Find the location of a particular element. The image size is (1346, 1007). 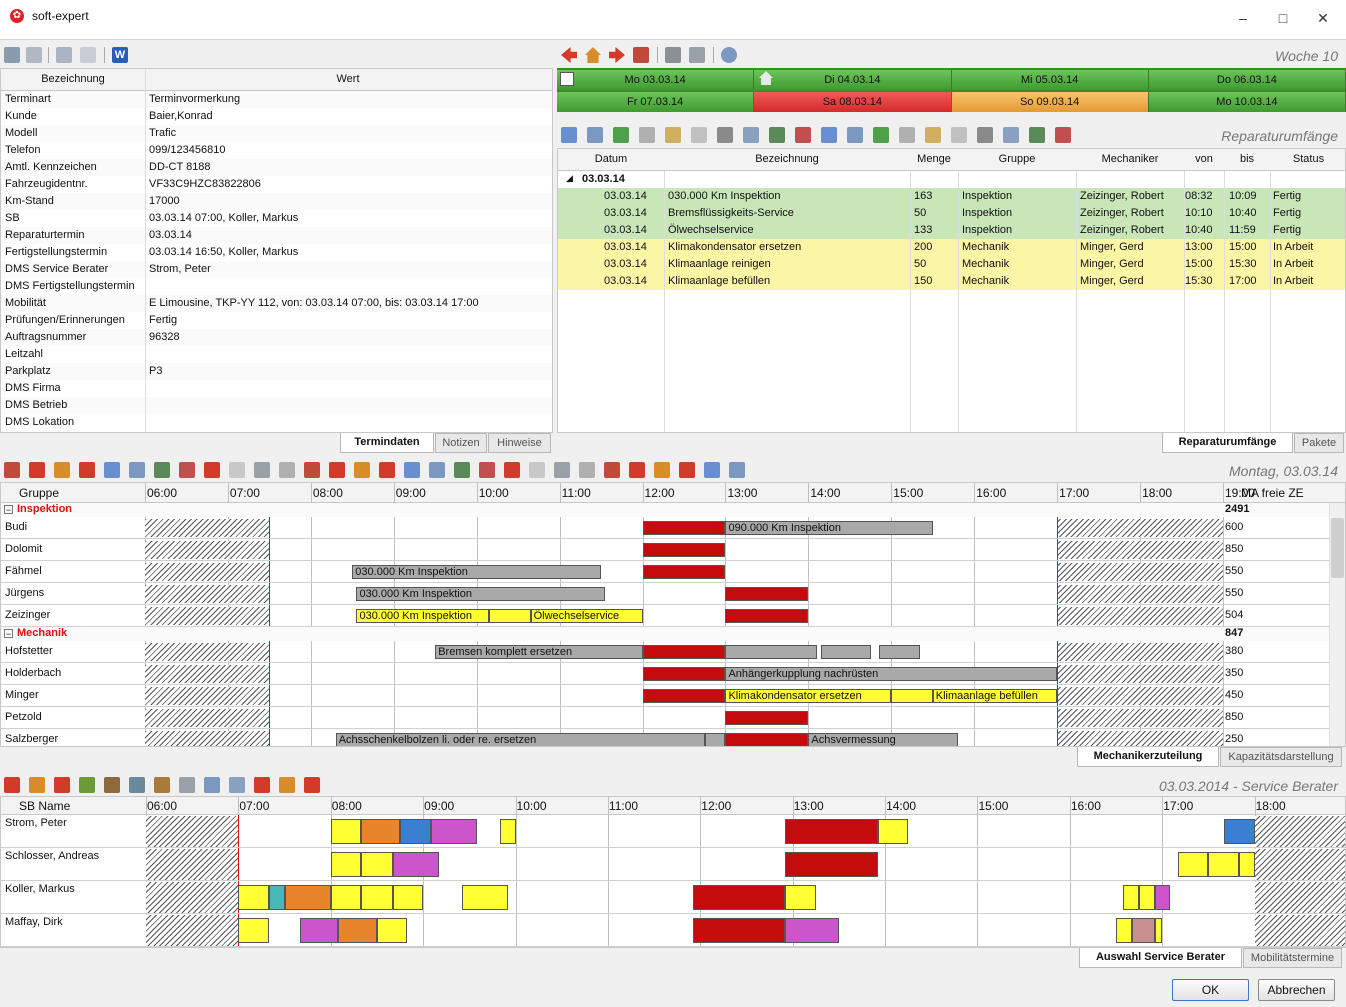

mechanic-name: Holderbach is located at coordinates (33, 673).